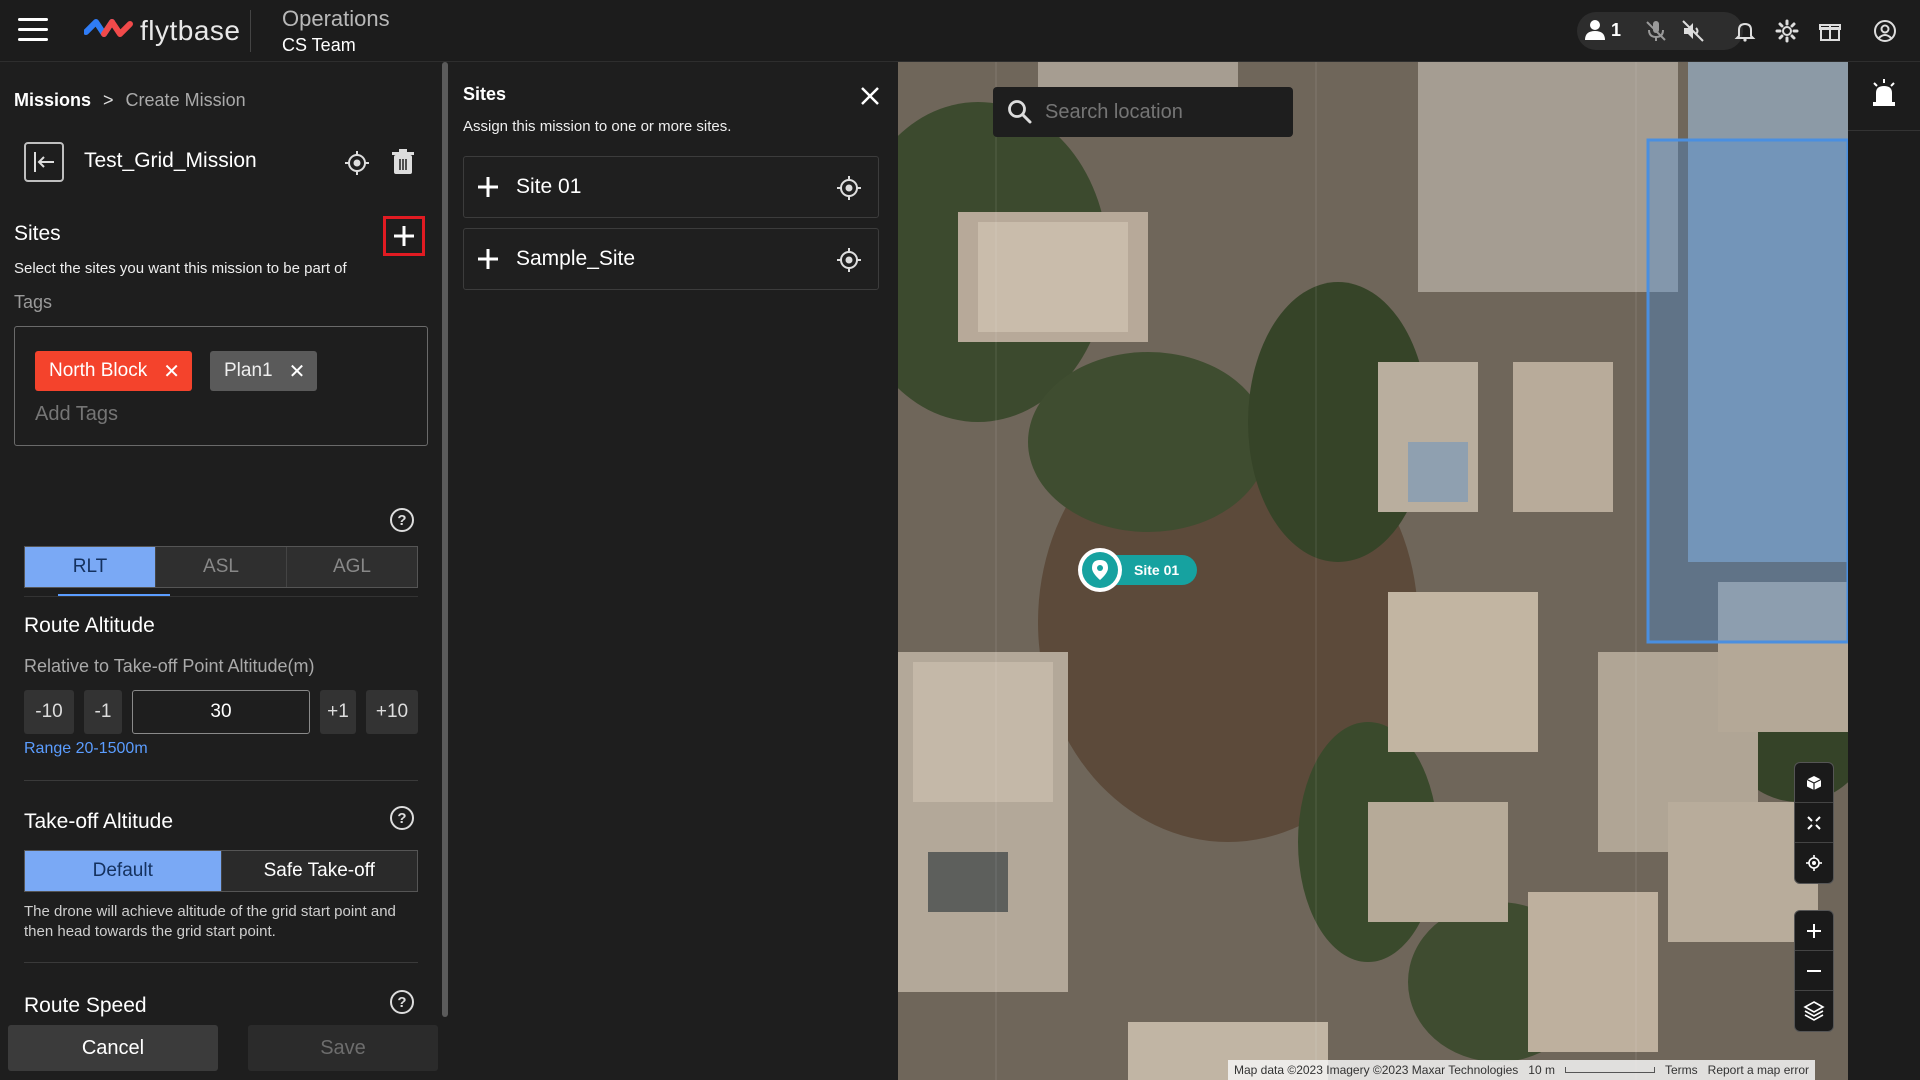  I want to click on sites-panel-title: Sites, so click(485, 94).